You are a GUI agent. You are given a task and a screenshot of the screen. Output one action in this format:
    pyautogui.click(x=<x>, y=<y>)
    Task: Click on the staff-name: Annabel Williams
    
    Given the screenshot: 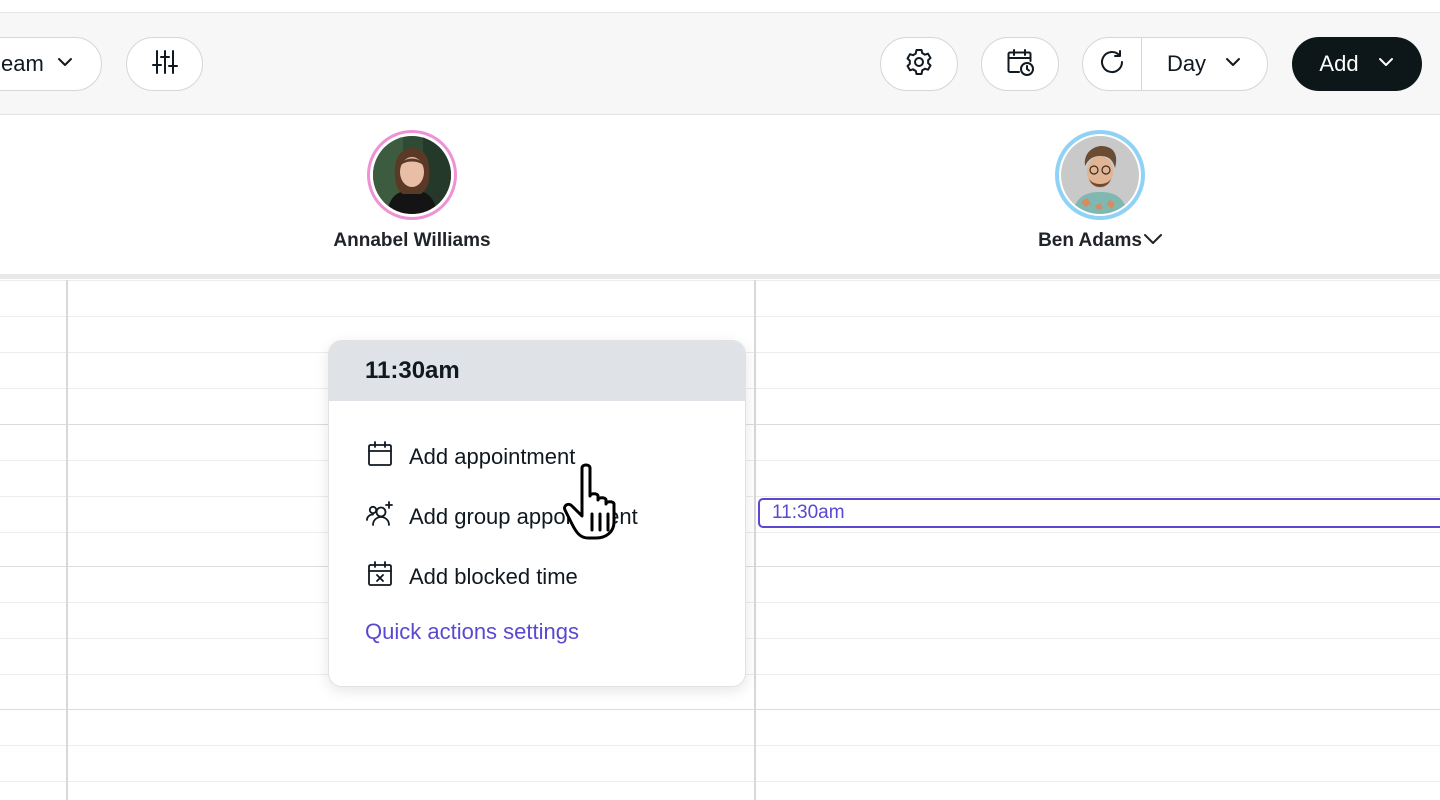 What is the action you would take?
    pyautogui.click(x=412, y=240)
    